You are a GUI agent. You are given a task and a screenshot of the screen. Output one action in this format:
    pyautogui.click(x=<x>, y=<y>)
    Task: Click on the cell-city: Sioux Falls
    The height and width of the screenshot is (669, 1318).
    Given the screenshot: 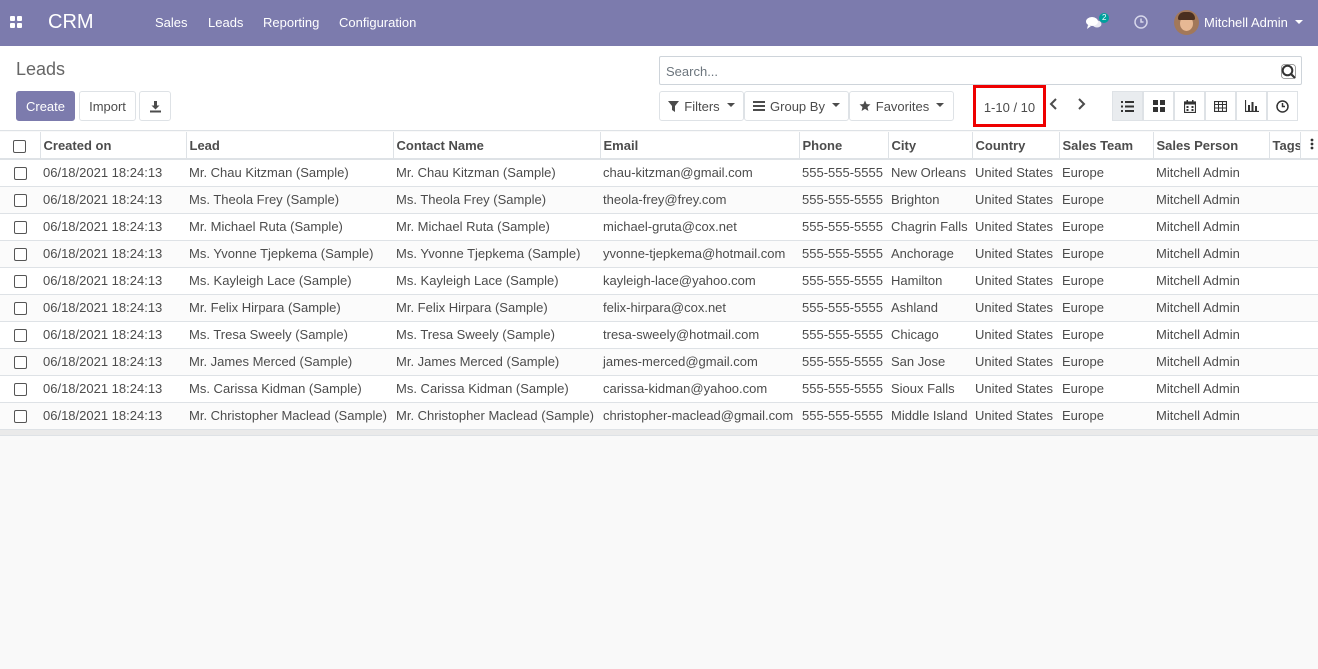 What is the action you would take?
    pyautogui.click(x=930, y=389)
    